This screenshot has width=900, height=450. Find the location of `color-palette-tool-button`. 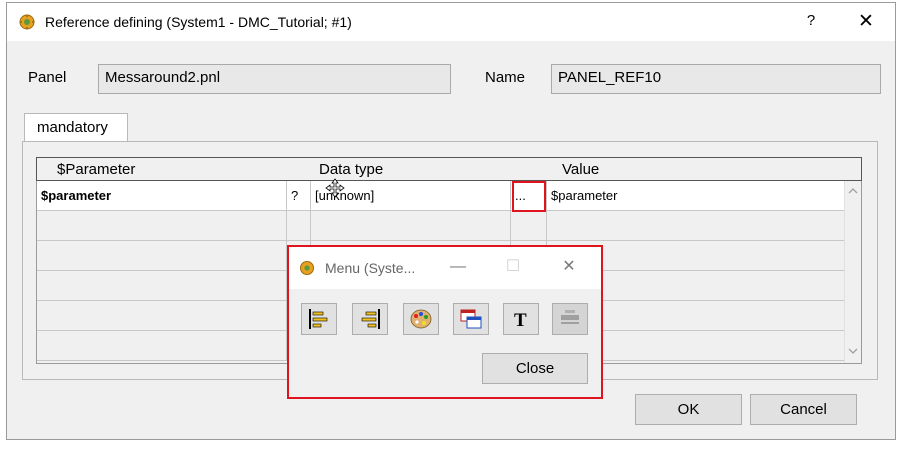

color-palette-tool-button is located at coordinates (421, 319).